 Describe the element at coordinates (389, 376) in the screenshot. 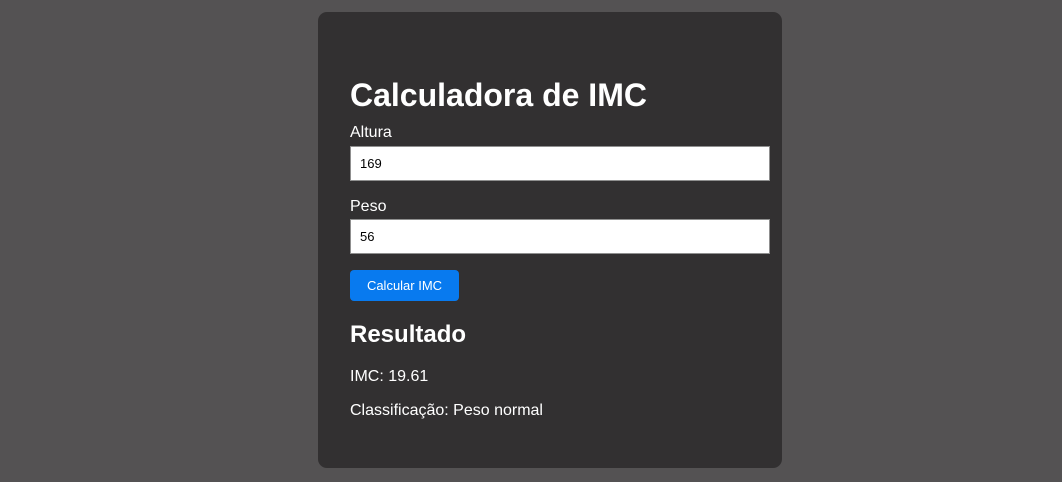

I see `imc-result-text: IMC: 19.61` at that location.